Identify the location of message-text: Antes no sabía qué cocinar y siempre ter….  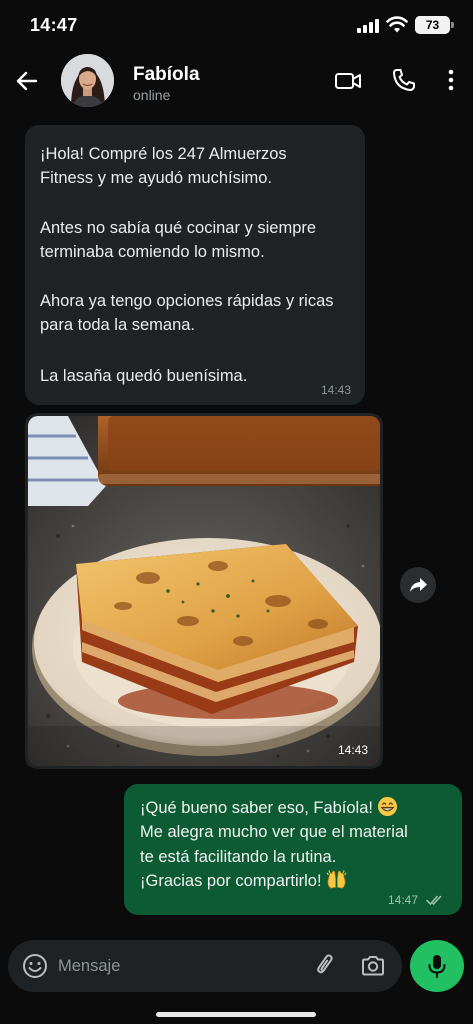
(178, 240).